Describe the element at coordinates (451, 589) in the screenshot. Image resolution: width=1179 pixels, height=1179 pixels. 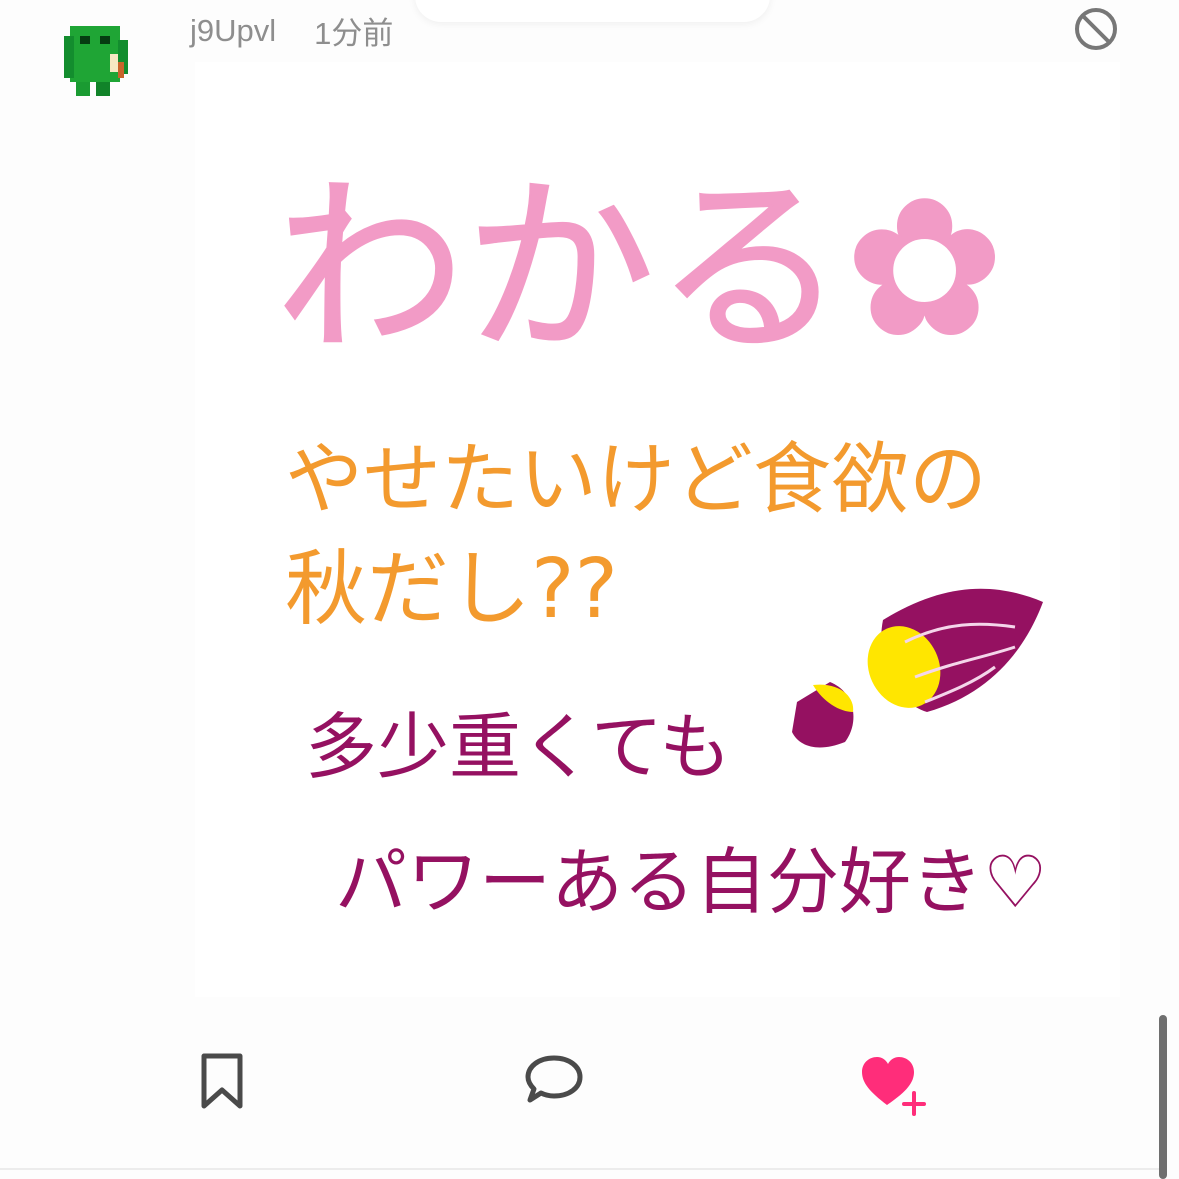
I see `drawing-line3: 秋だし??` at that location.